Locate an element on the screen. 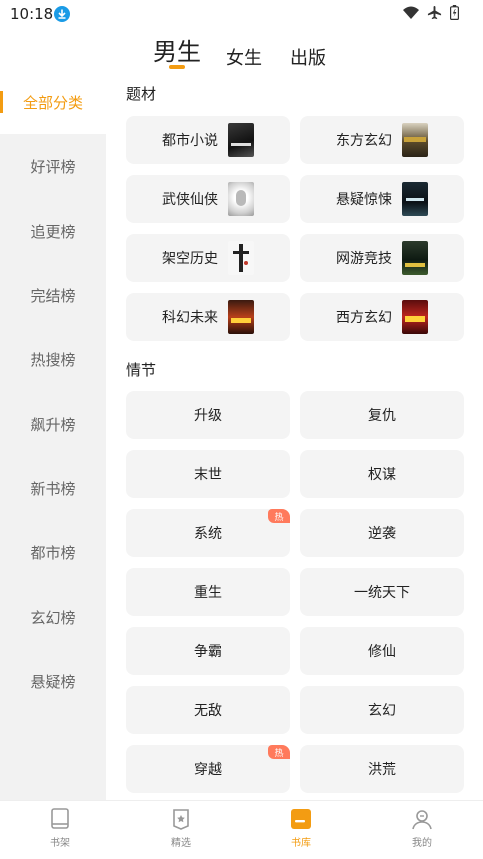 The width and height of the screenshot is (483, 859). plot-card: 穿越 热 is located at coordinates (208, 769).